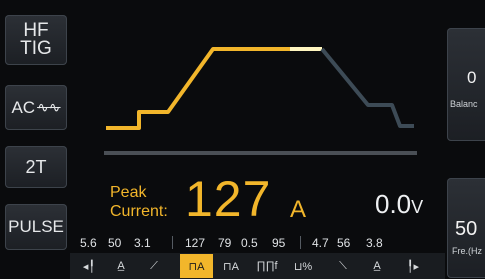 This screenshot has width=485, height=279. What do you see at coordinates (249, 243) in the screenshot?
I see `param-pulse-frequency: 0.5` at bounding box center [249, 243].